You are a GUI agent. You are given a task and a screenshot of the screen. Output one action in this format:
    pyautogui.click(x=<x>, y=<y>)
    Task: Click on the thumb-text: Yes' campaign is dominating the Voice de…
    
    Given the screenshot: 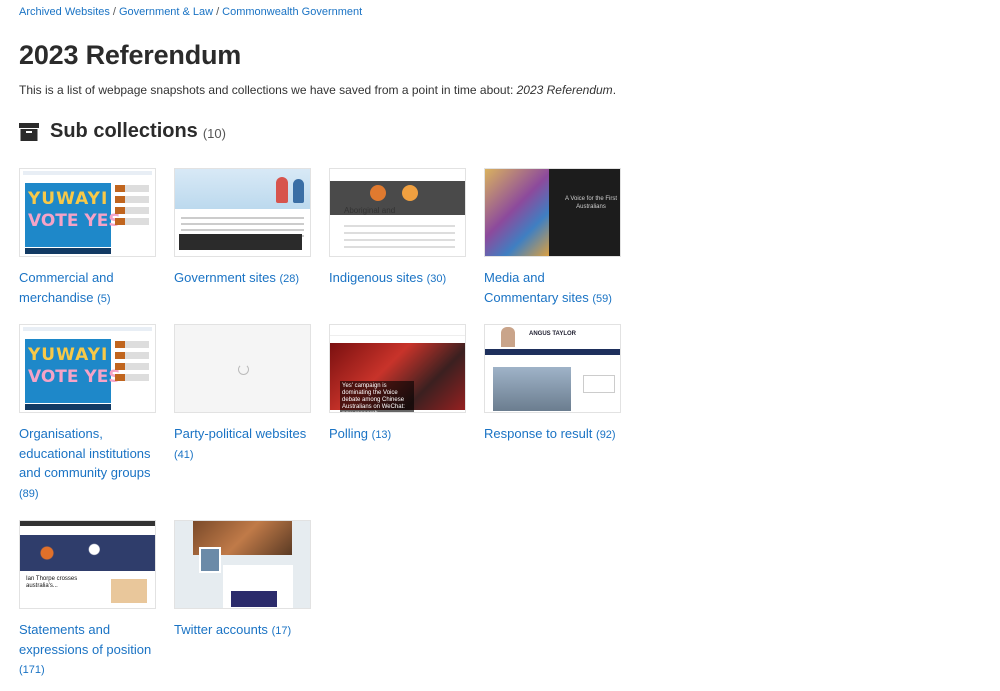 What is the action you would take?
    pyautogui.click(x=377, y=396)
    